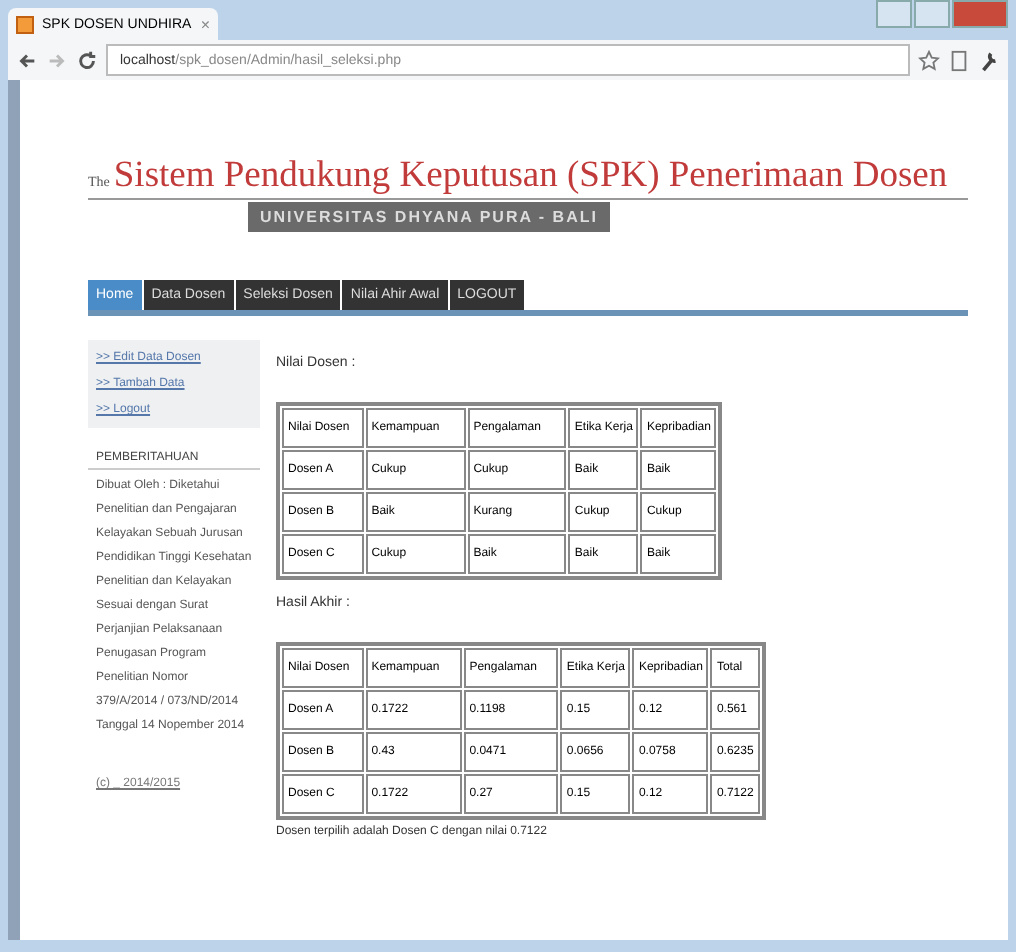  Describe the element at coordinates (25, 24) in the screenshot. I see `page-icon` at that location.